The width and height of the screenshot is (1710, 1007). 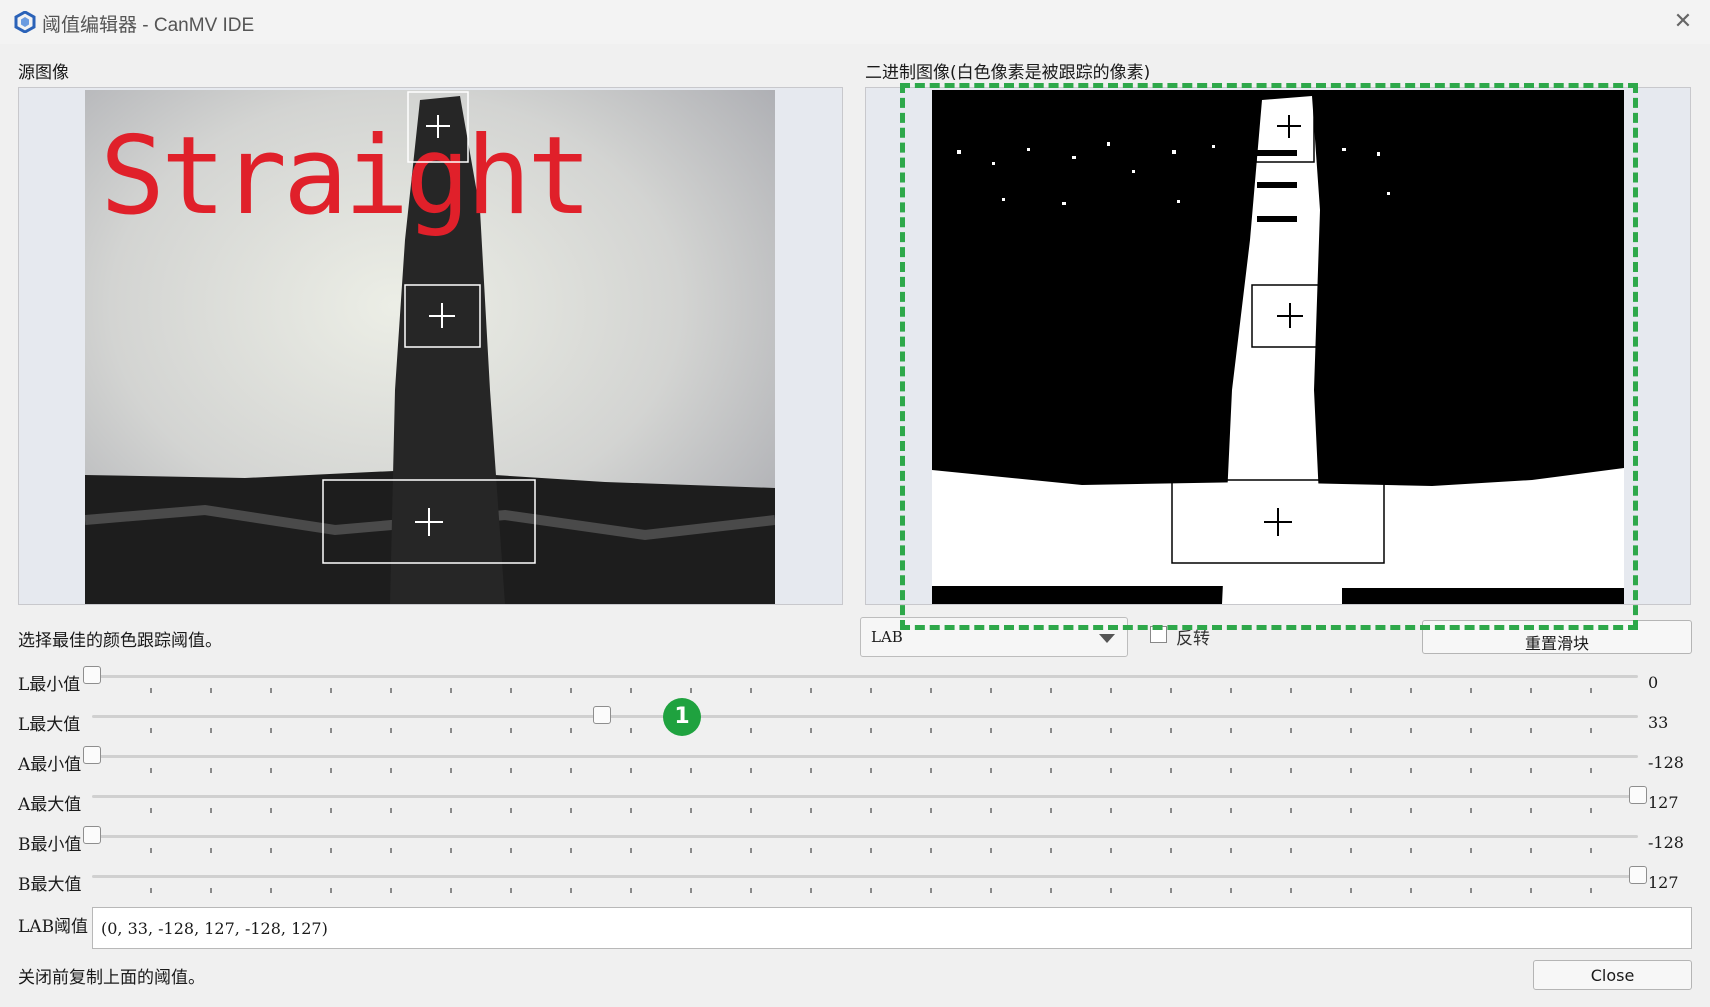 I want to click on a-min-slider, so click(x=860, y=759).